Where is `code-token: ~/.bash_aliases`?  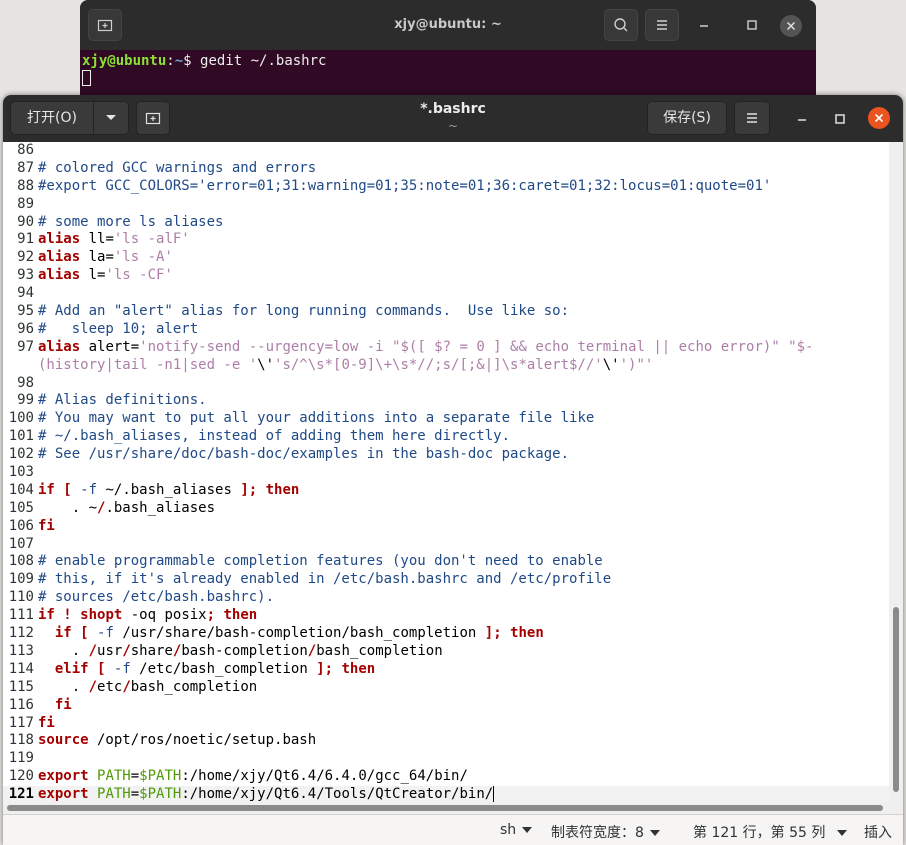 code-token: ~/.bash_aliases is located at coordinates (169, 489).